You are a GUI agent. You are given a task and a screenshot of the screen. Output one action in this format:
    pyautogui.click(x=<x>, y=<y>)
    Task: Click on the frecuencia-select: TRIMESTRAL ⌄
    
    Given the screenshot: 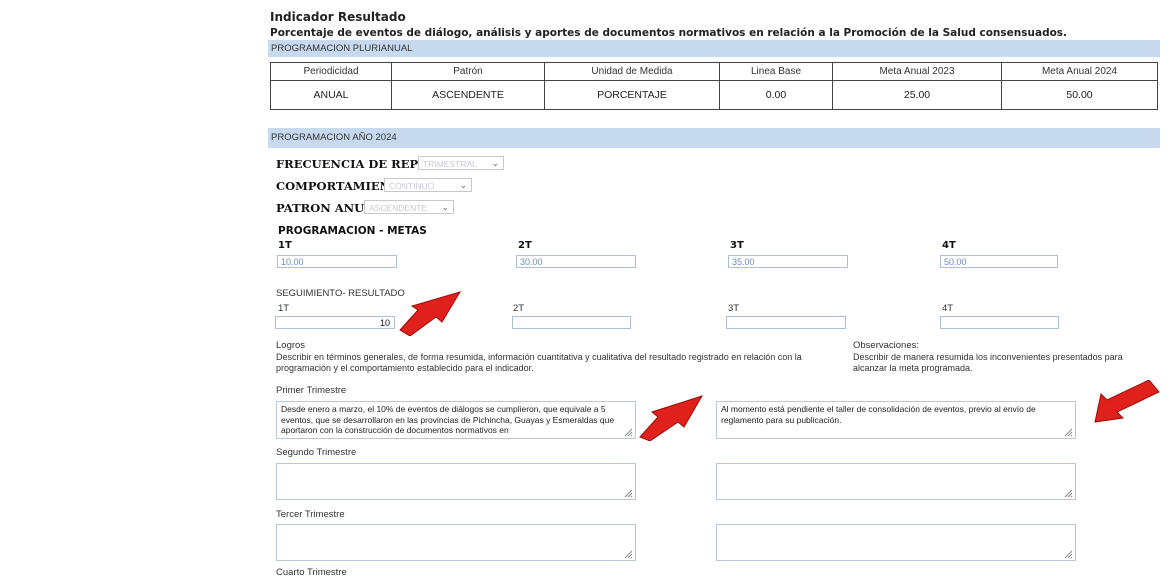 What is the action you would take?
    pyautogui.click(x=461, y=163)
    